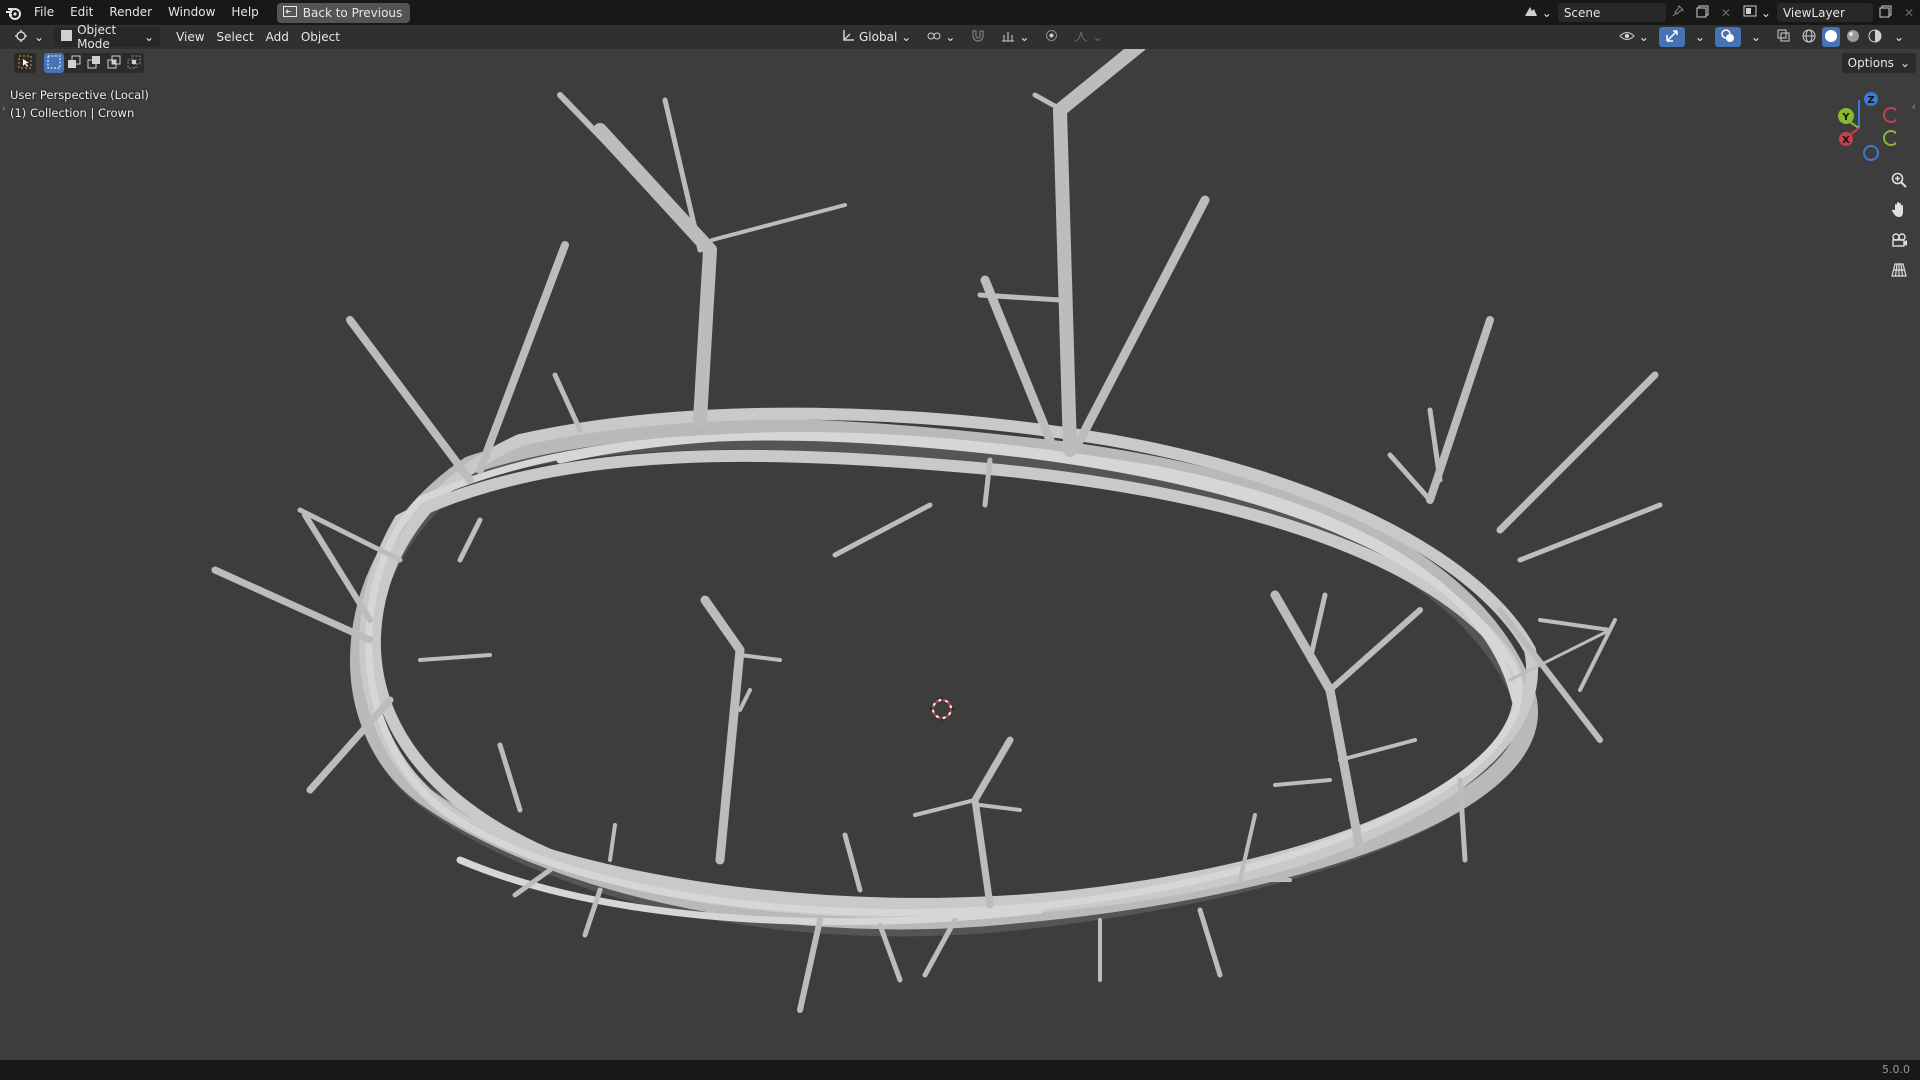  What do you see at coordinates (1878, 63) in the screenshot?
I see `options-dropdown: Options ⌄` at bounding box center [1878, 63].